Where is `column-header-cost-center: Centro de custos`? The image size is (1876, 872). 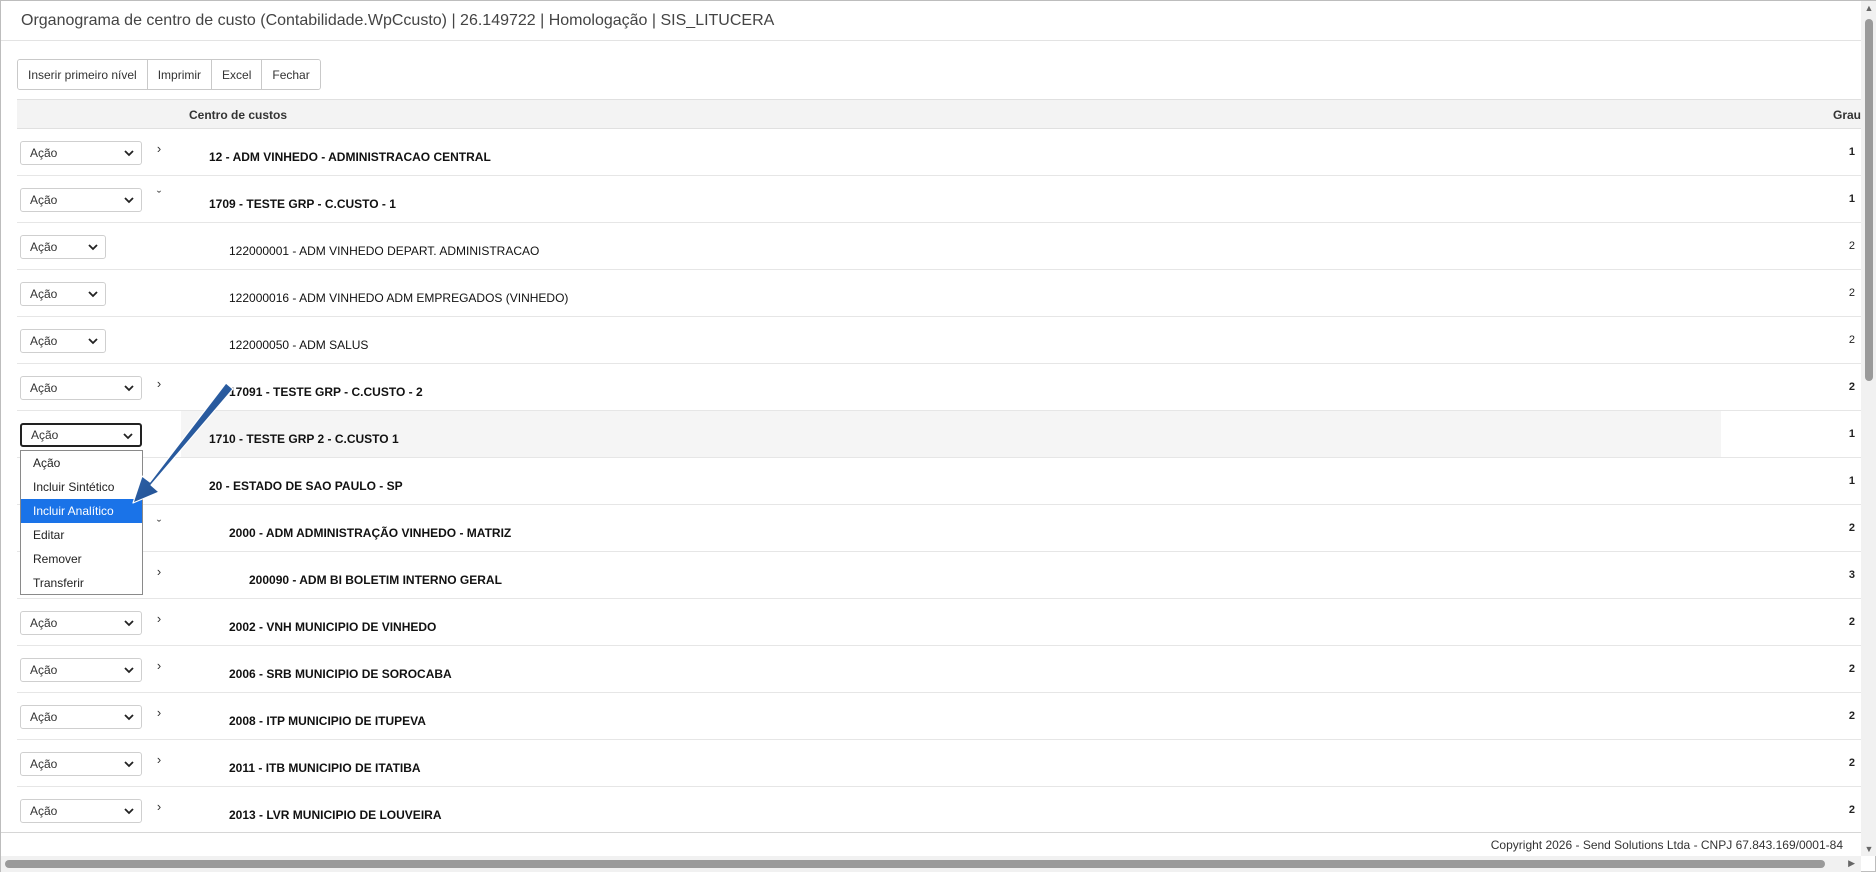 column-header-cost-center: Centro de custos is located at coordinates (238, 115).